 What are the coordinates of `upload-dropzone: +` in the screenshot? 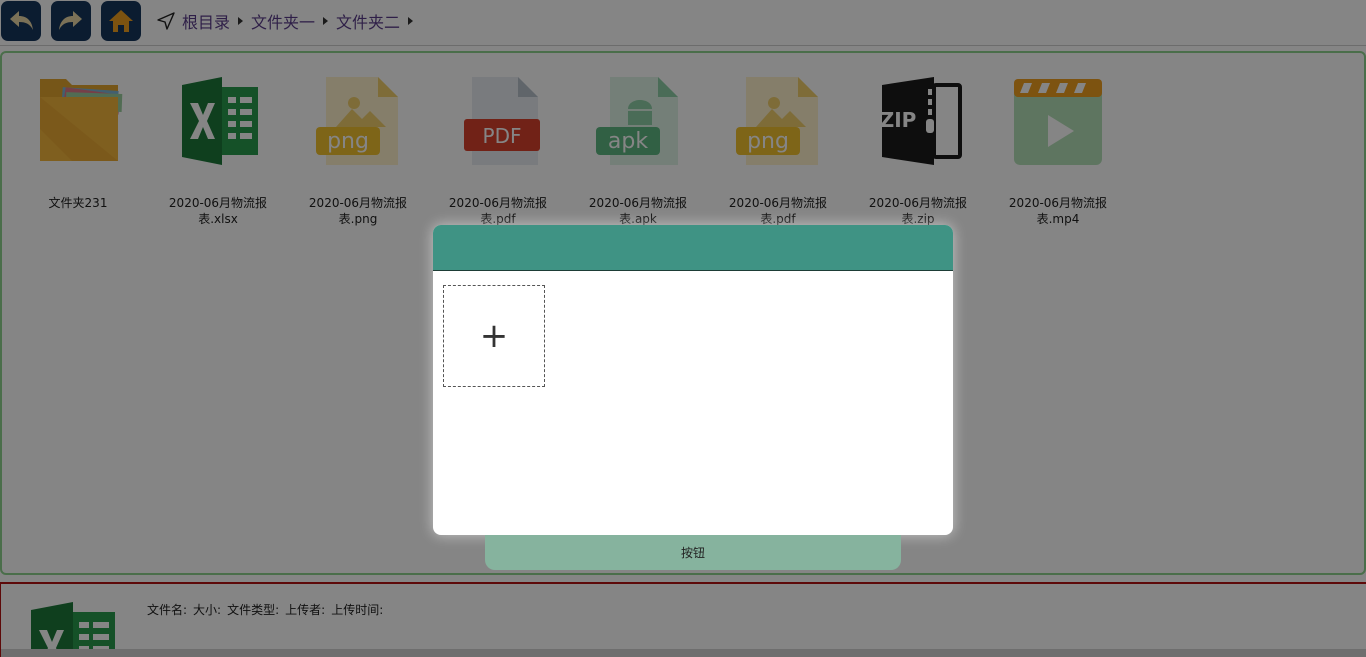 It's located at (494, 336).